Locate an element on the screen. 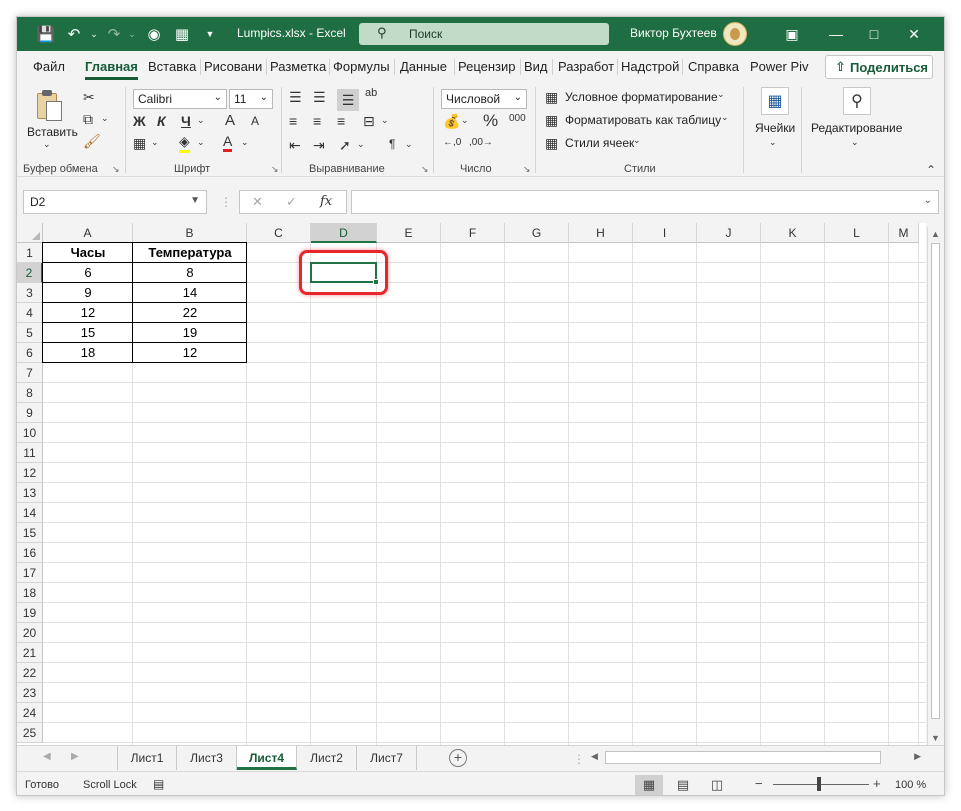 The width and height of the screenshot is (961, 811). undo-dropdown-icon: ⌄ is located at coordinates (94, 34).